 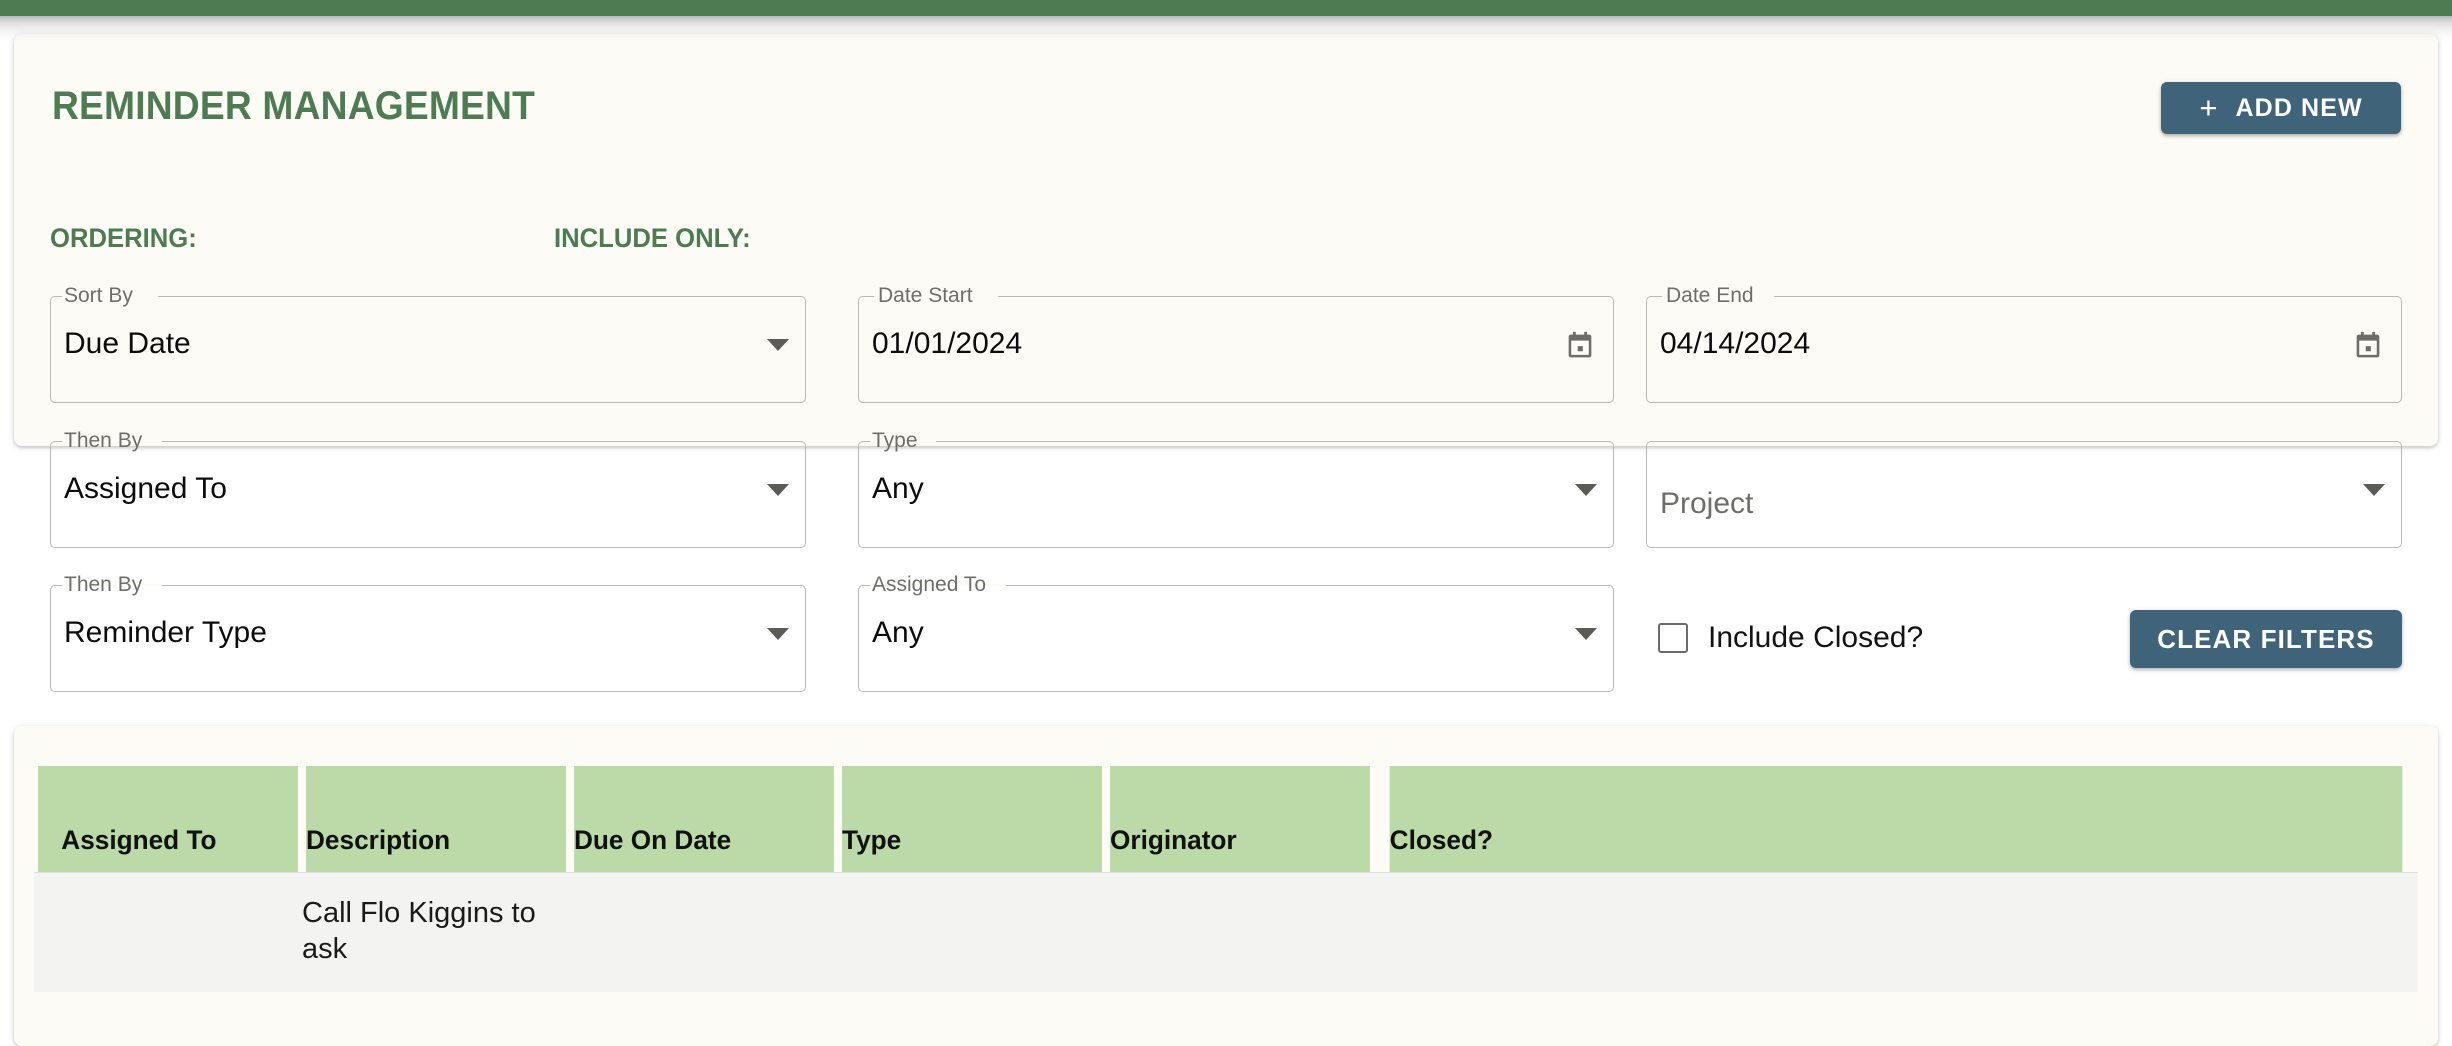 I want to click on date-start-value: 01/01/2024, so click(x=947, y=343).